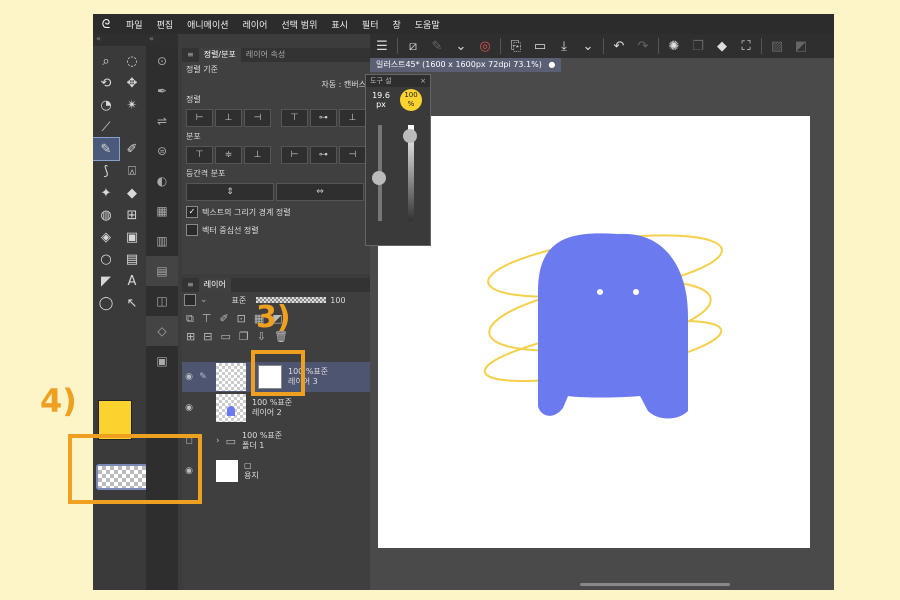  I want to click on menu-window: 창, so click(396, 24).